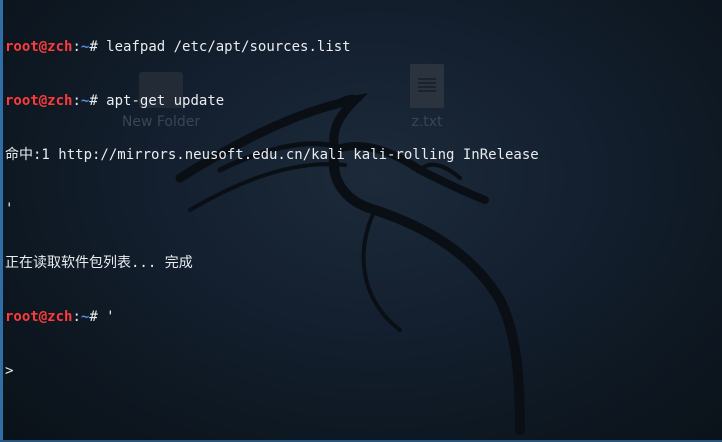 The image size is (722, 442). Describe the element at coordinates (224, 47) in the screenshot. I see `command-text: leafpad /etc/apt/sources.list` at that location.